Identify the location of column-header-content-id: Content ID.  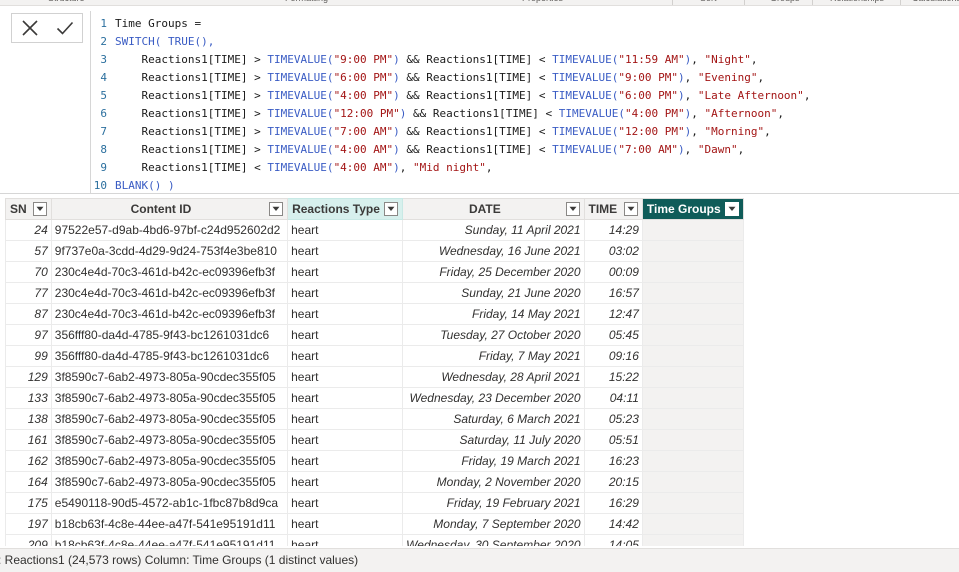
(169, 209).